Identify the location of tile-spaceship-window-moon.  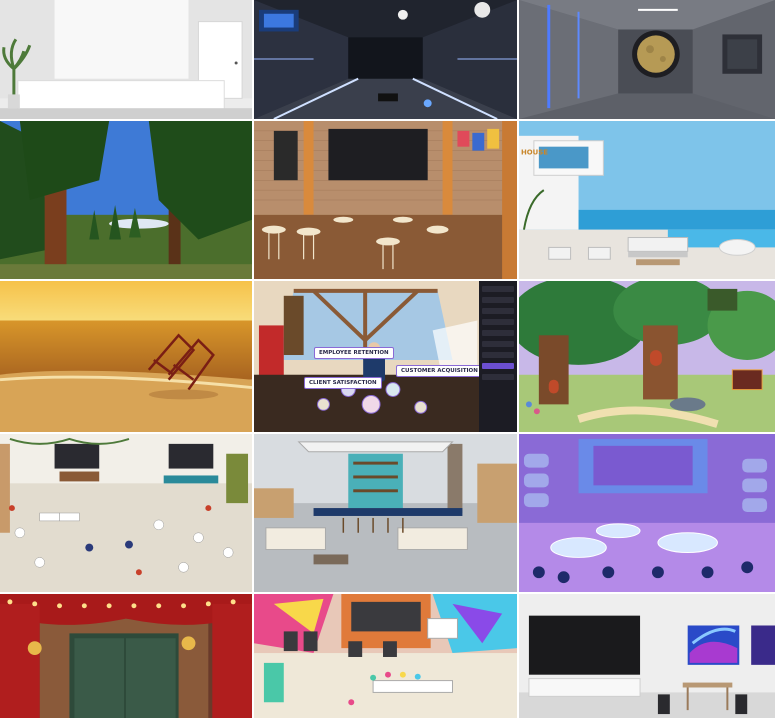
(648, 60).